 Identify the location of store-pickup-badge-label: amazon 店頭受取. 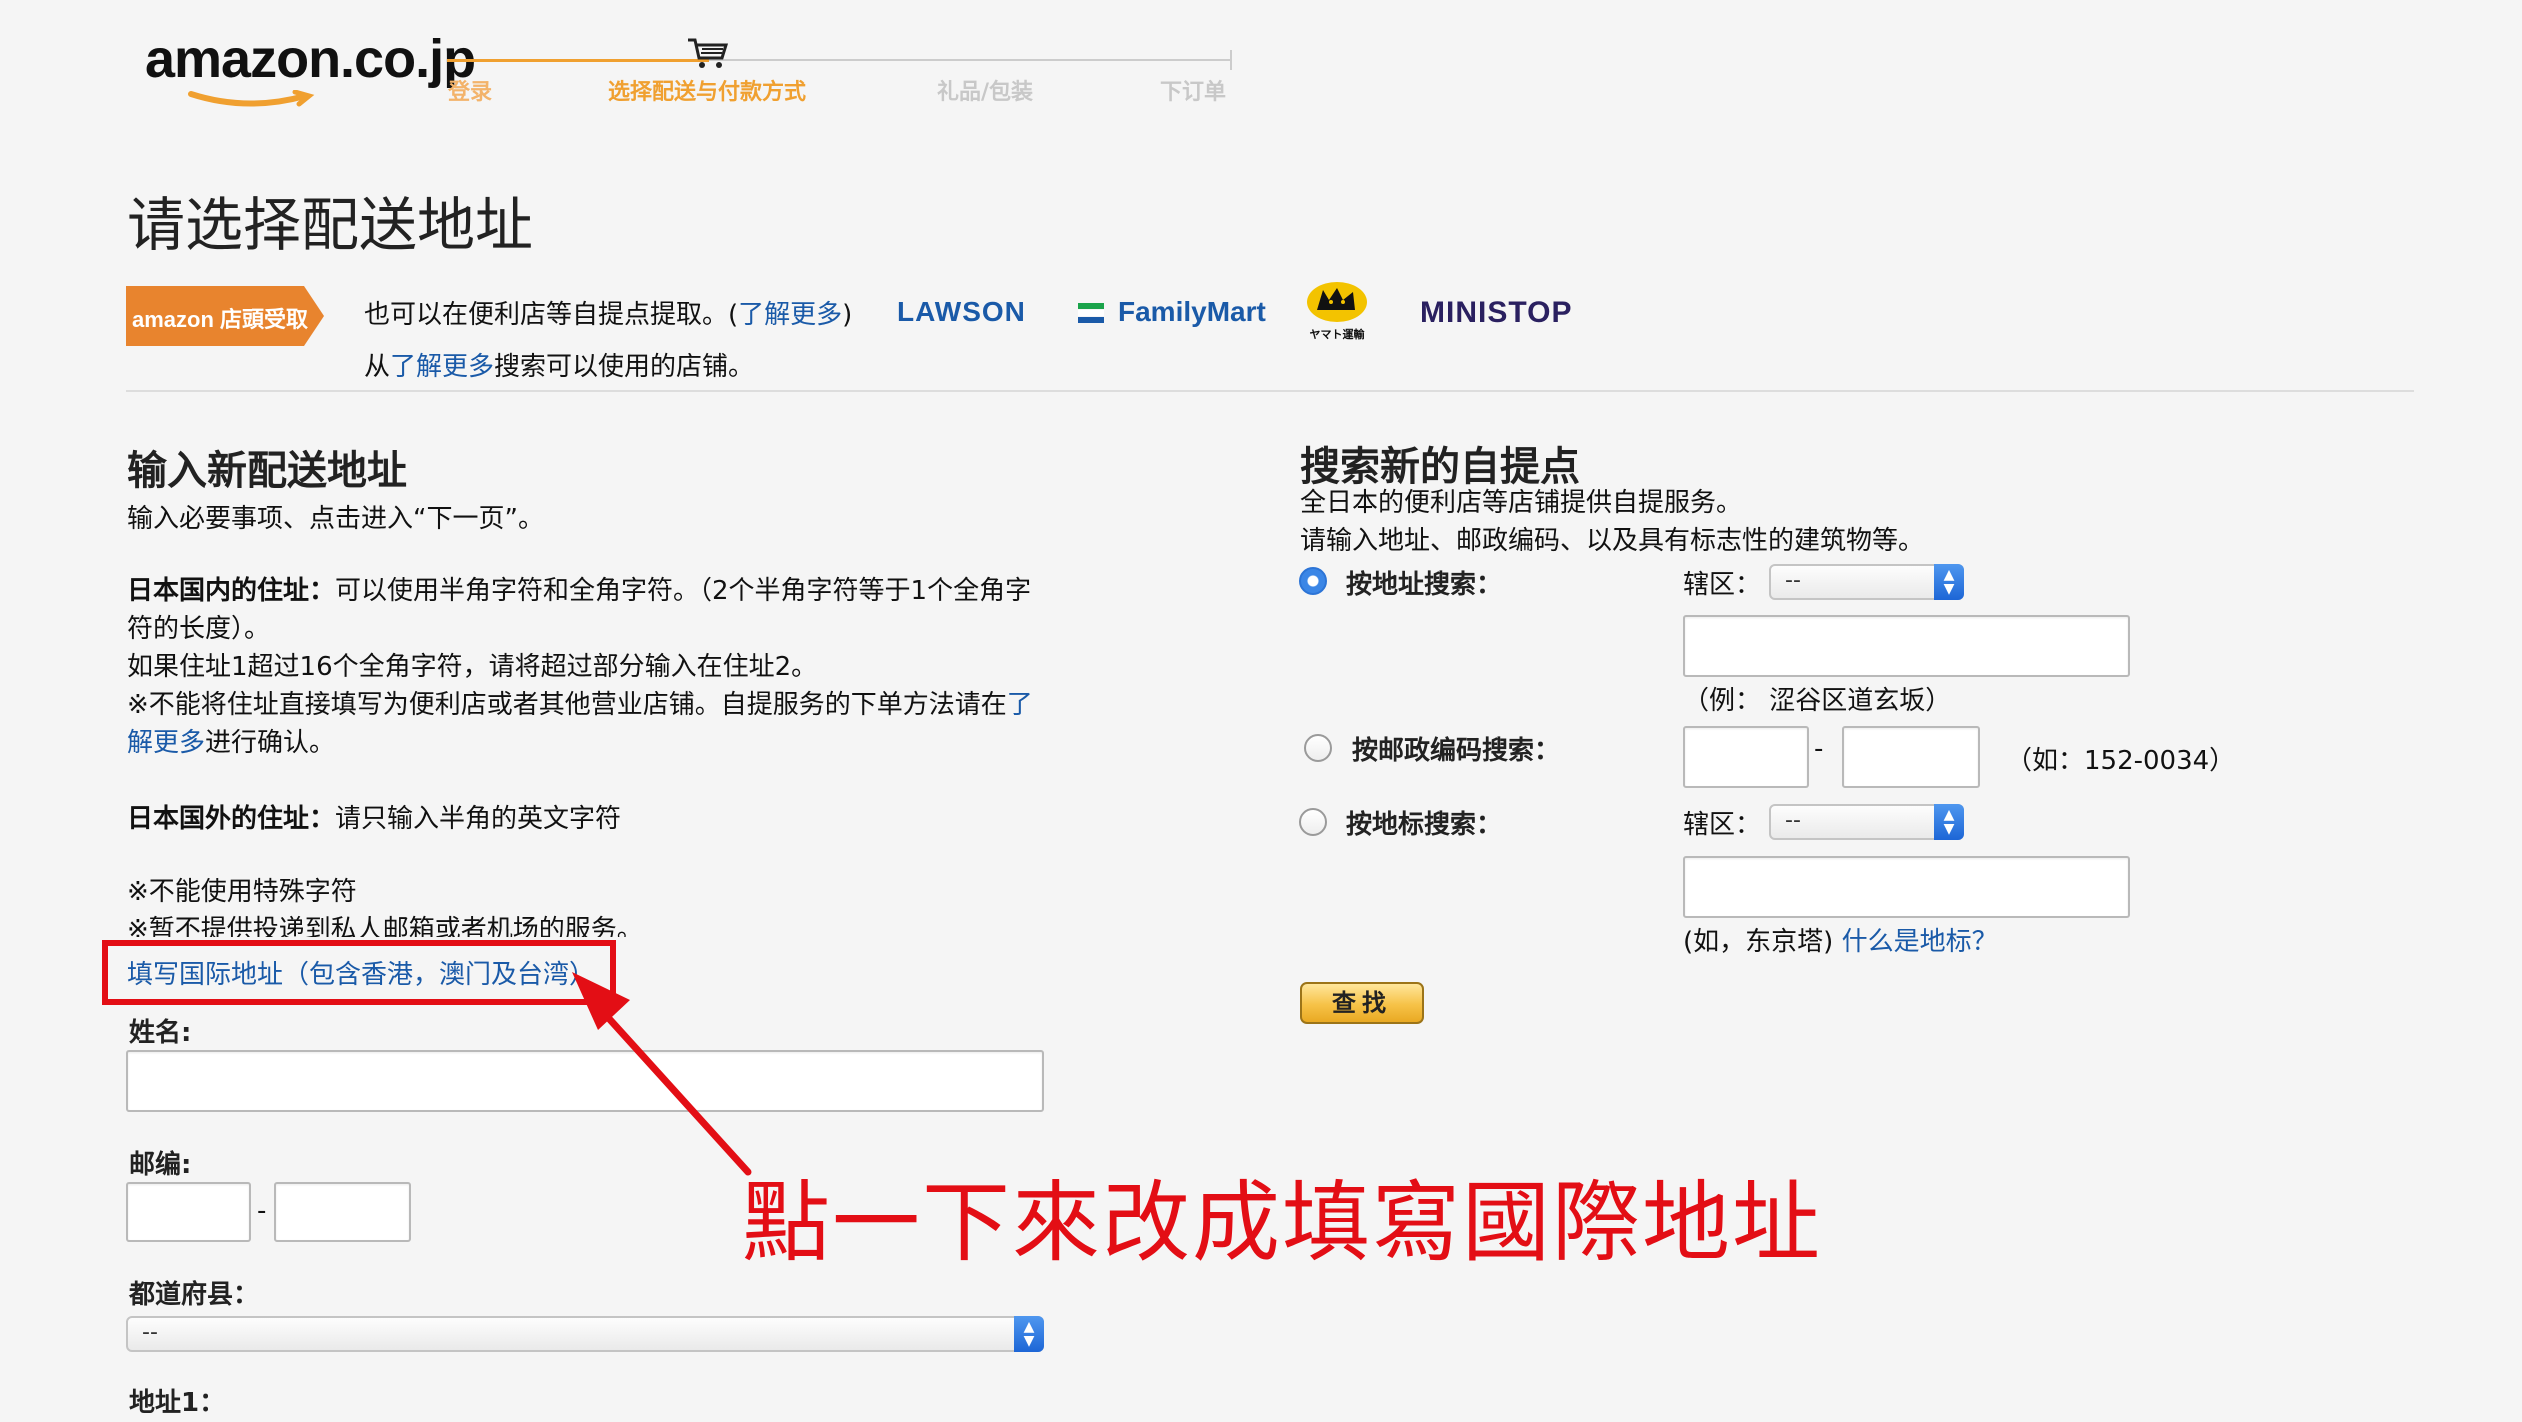
(220, 319).